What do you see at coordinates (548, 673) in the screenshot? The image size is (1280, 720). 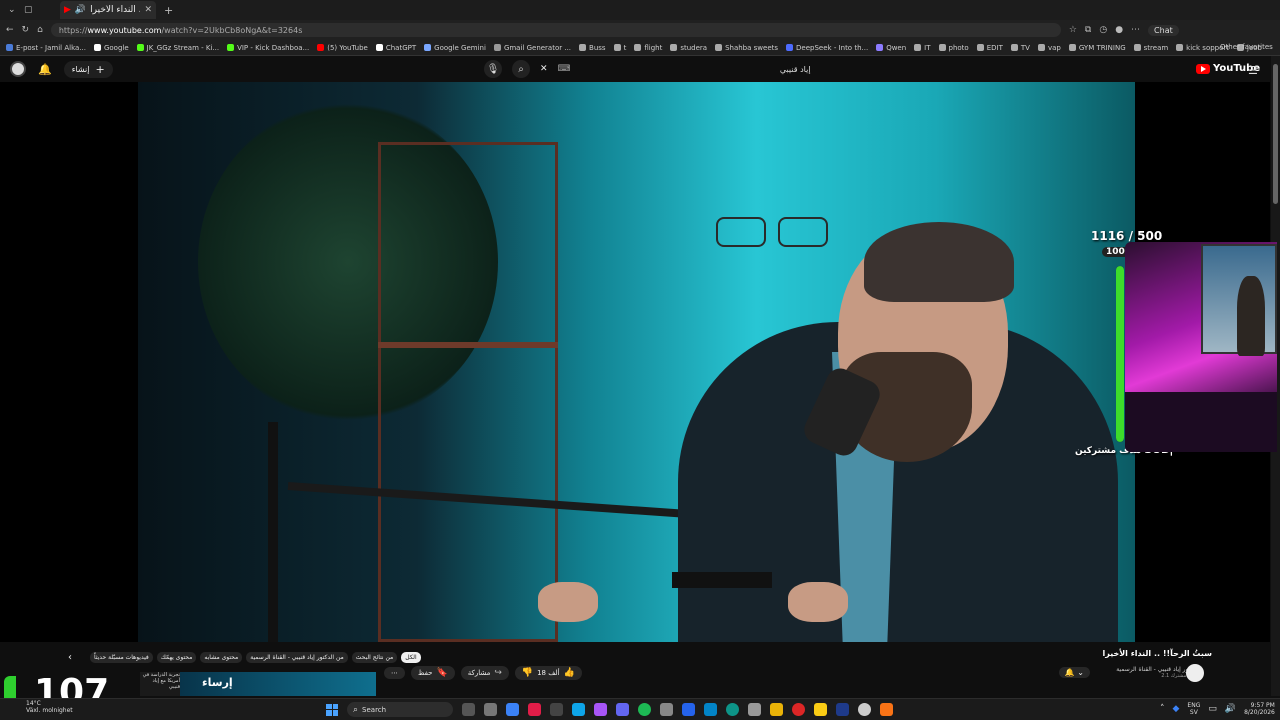 I see `like-dislike-group: 👎 18 ألف 👍` at bounding box center [548, 673].